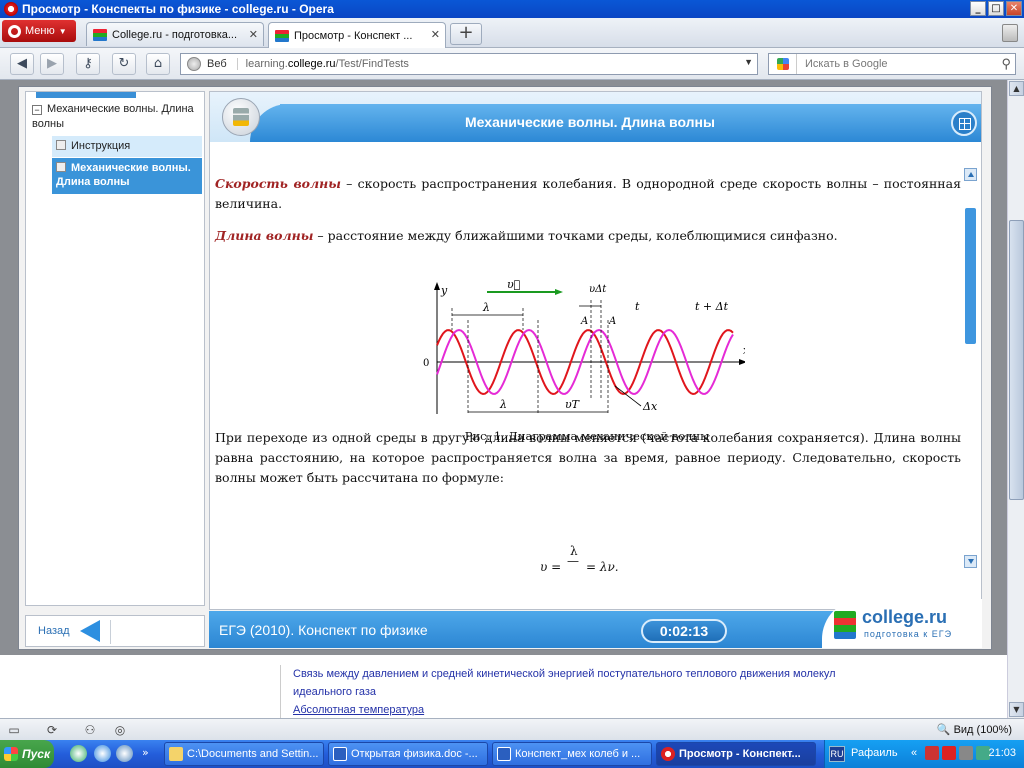 This screenshot has width=1024, height=768. I want to click on toc-item-instruction: Инструкция, so click(127, 146).